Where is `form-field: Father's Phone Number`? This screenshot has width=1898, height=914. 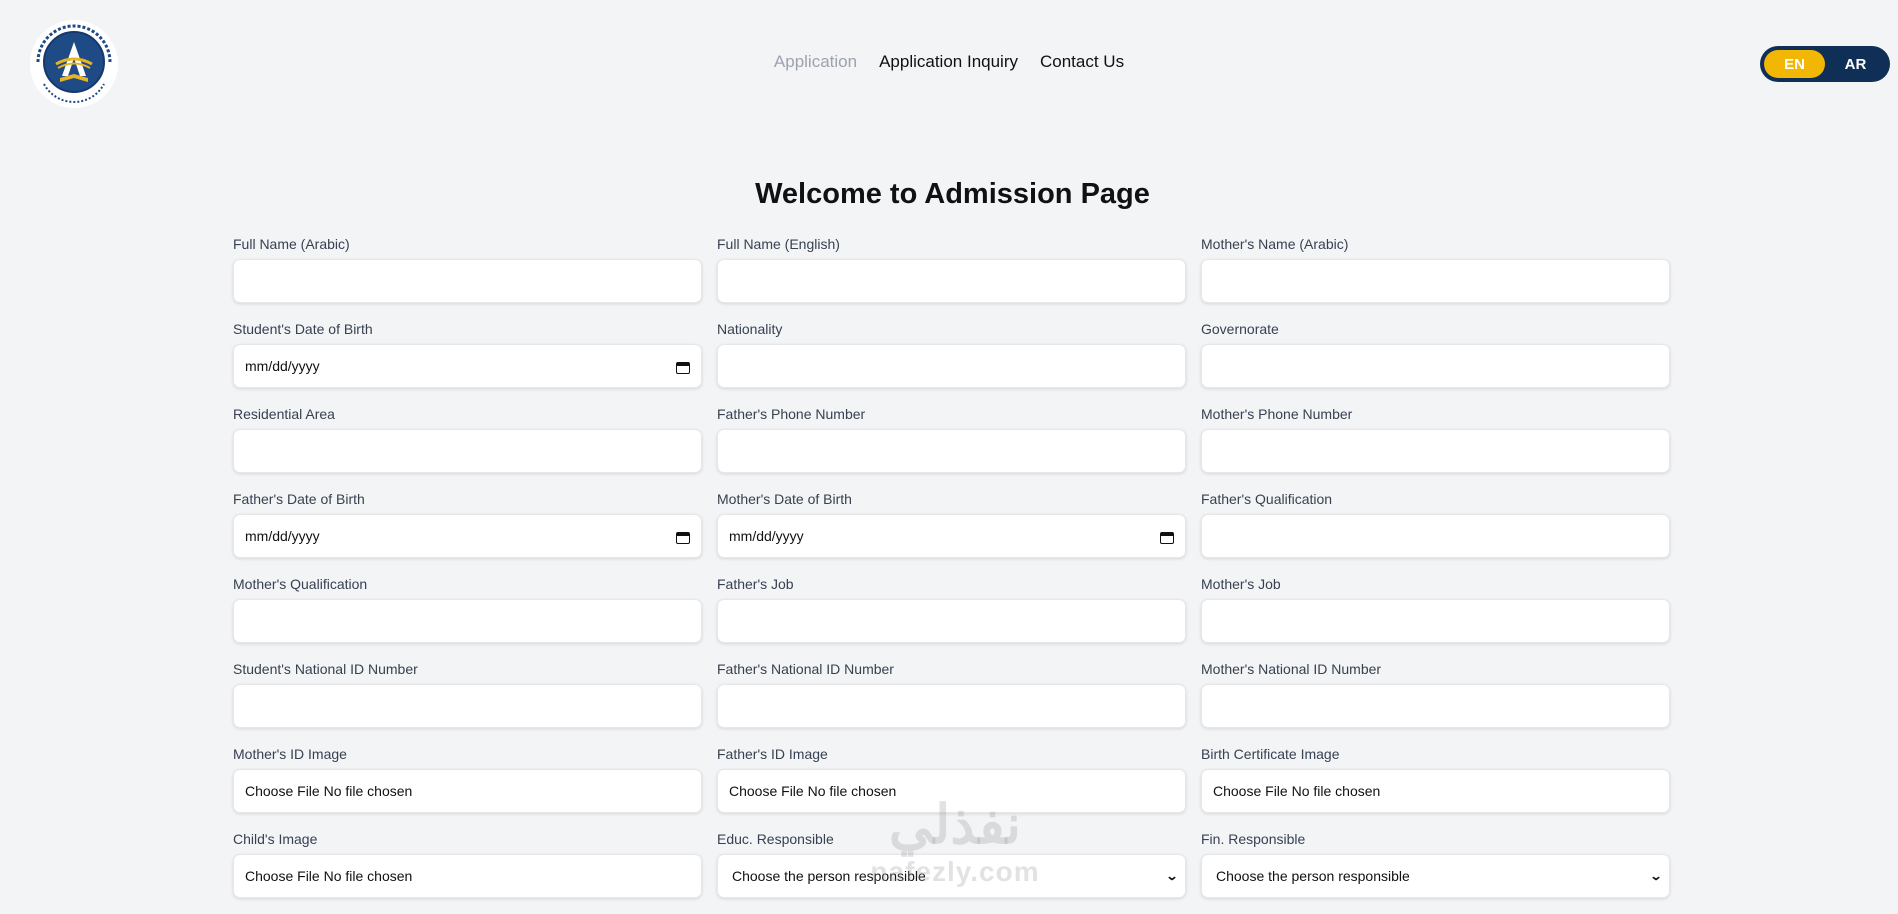
form-field: Father's Phone Number is located at coordinates (951, 446).